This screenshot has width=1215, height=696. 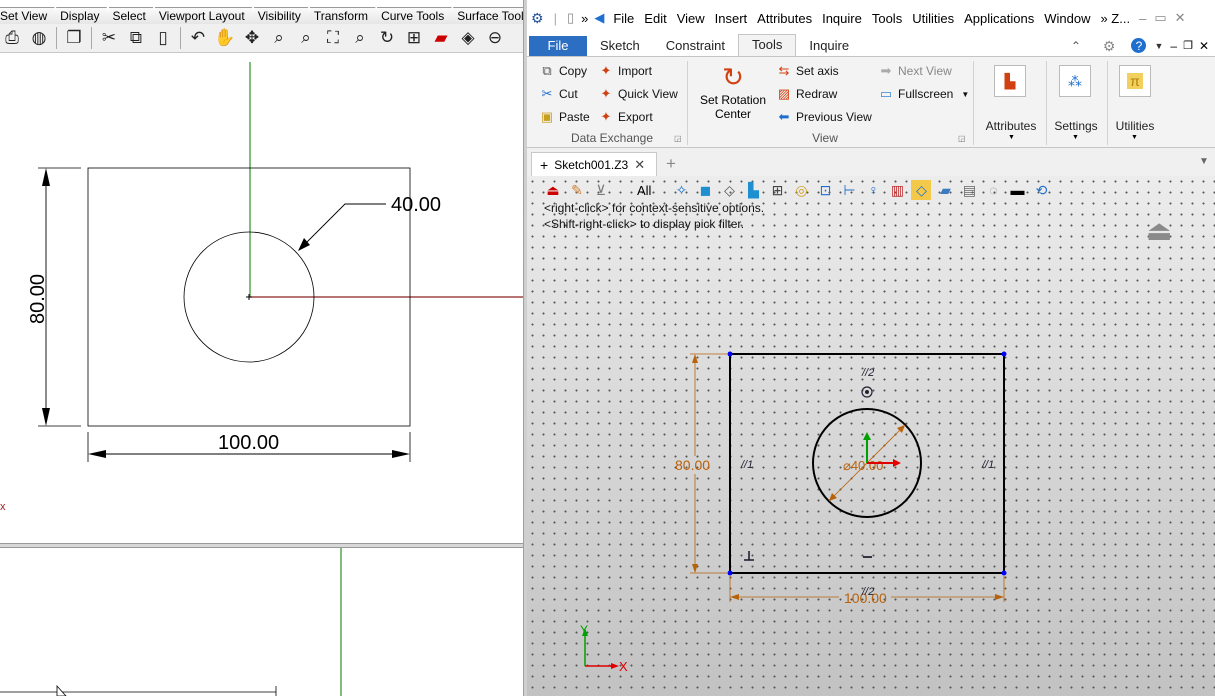 I want to click on doc-restore-icon: ❐, so click(x=1188, y=46).